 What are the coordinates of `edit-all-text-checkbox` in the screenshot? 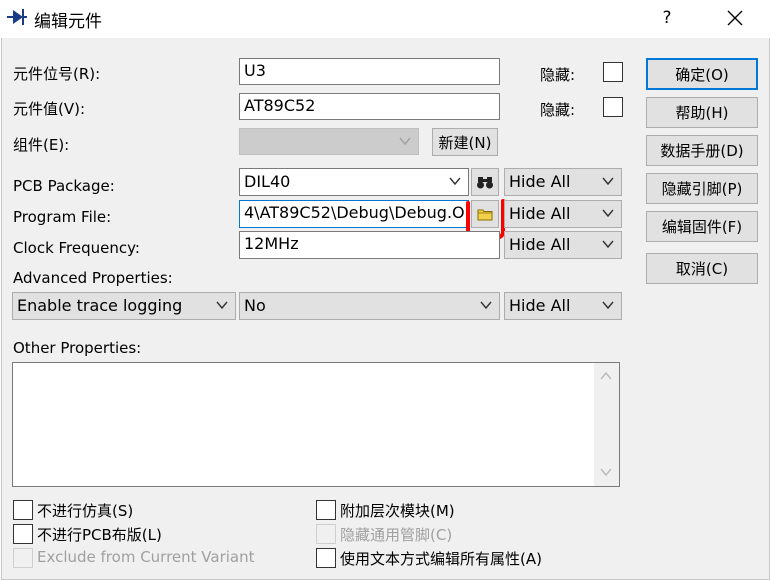 It's located at (326, 558).